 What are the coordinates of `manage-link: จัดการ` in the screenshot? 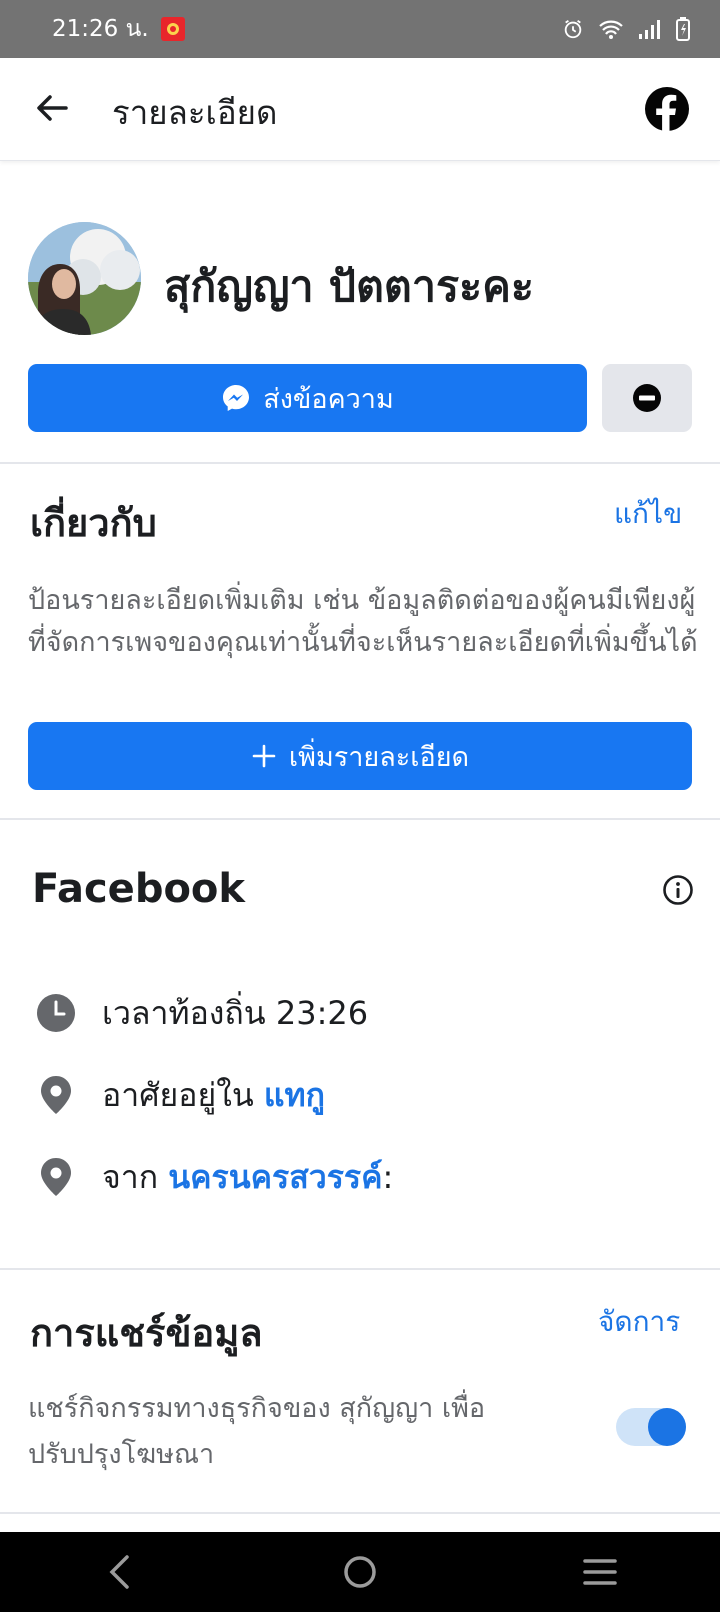 It's located at (639, 1322).